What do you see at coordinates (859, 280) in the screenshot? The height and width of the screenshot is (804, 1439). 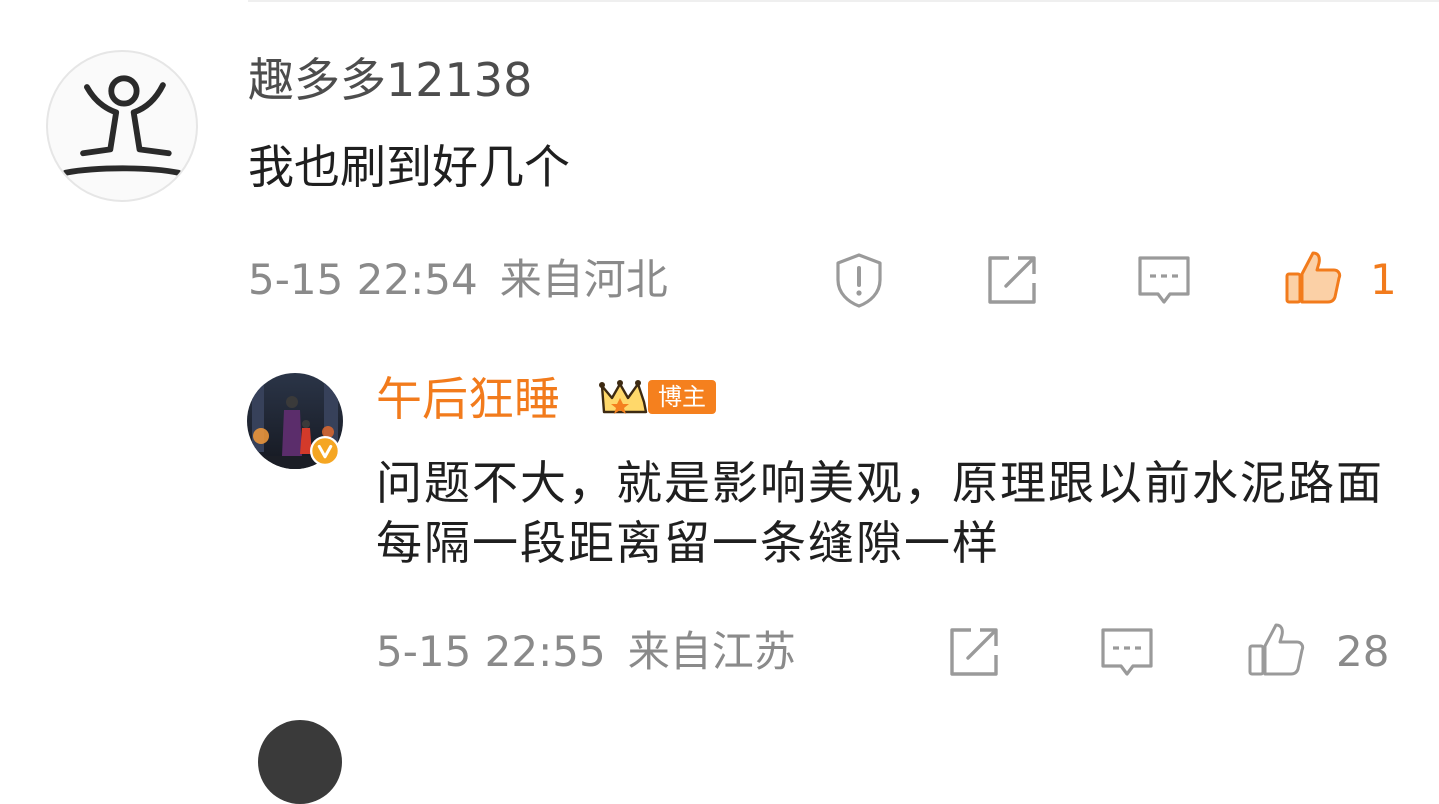 I see `report-shield-icon` at bounding box center [859, 280].